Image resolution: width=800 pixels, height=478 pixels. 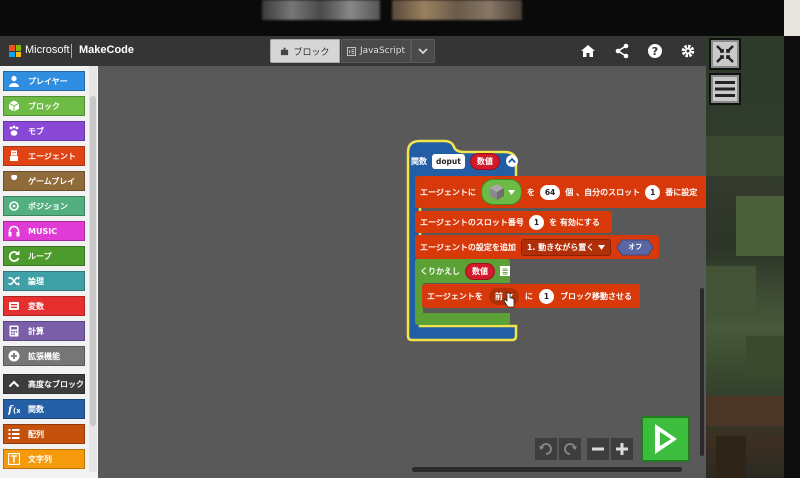 I want to click on collapse-param-icon, so click(x=512, y=161).